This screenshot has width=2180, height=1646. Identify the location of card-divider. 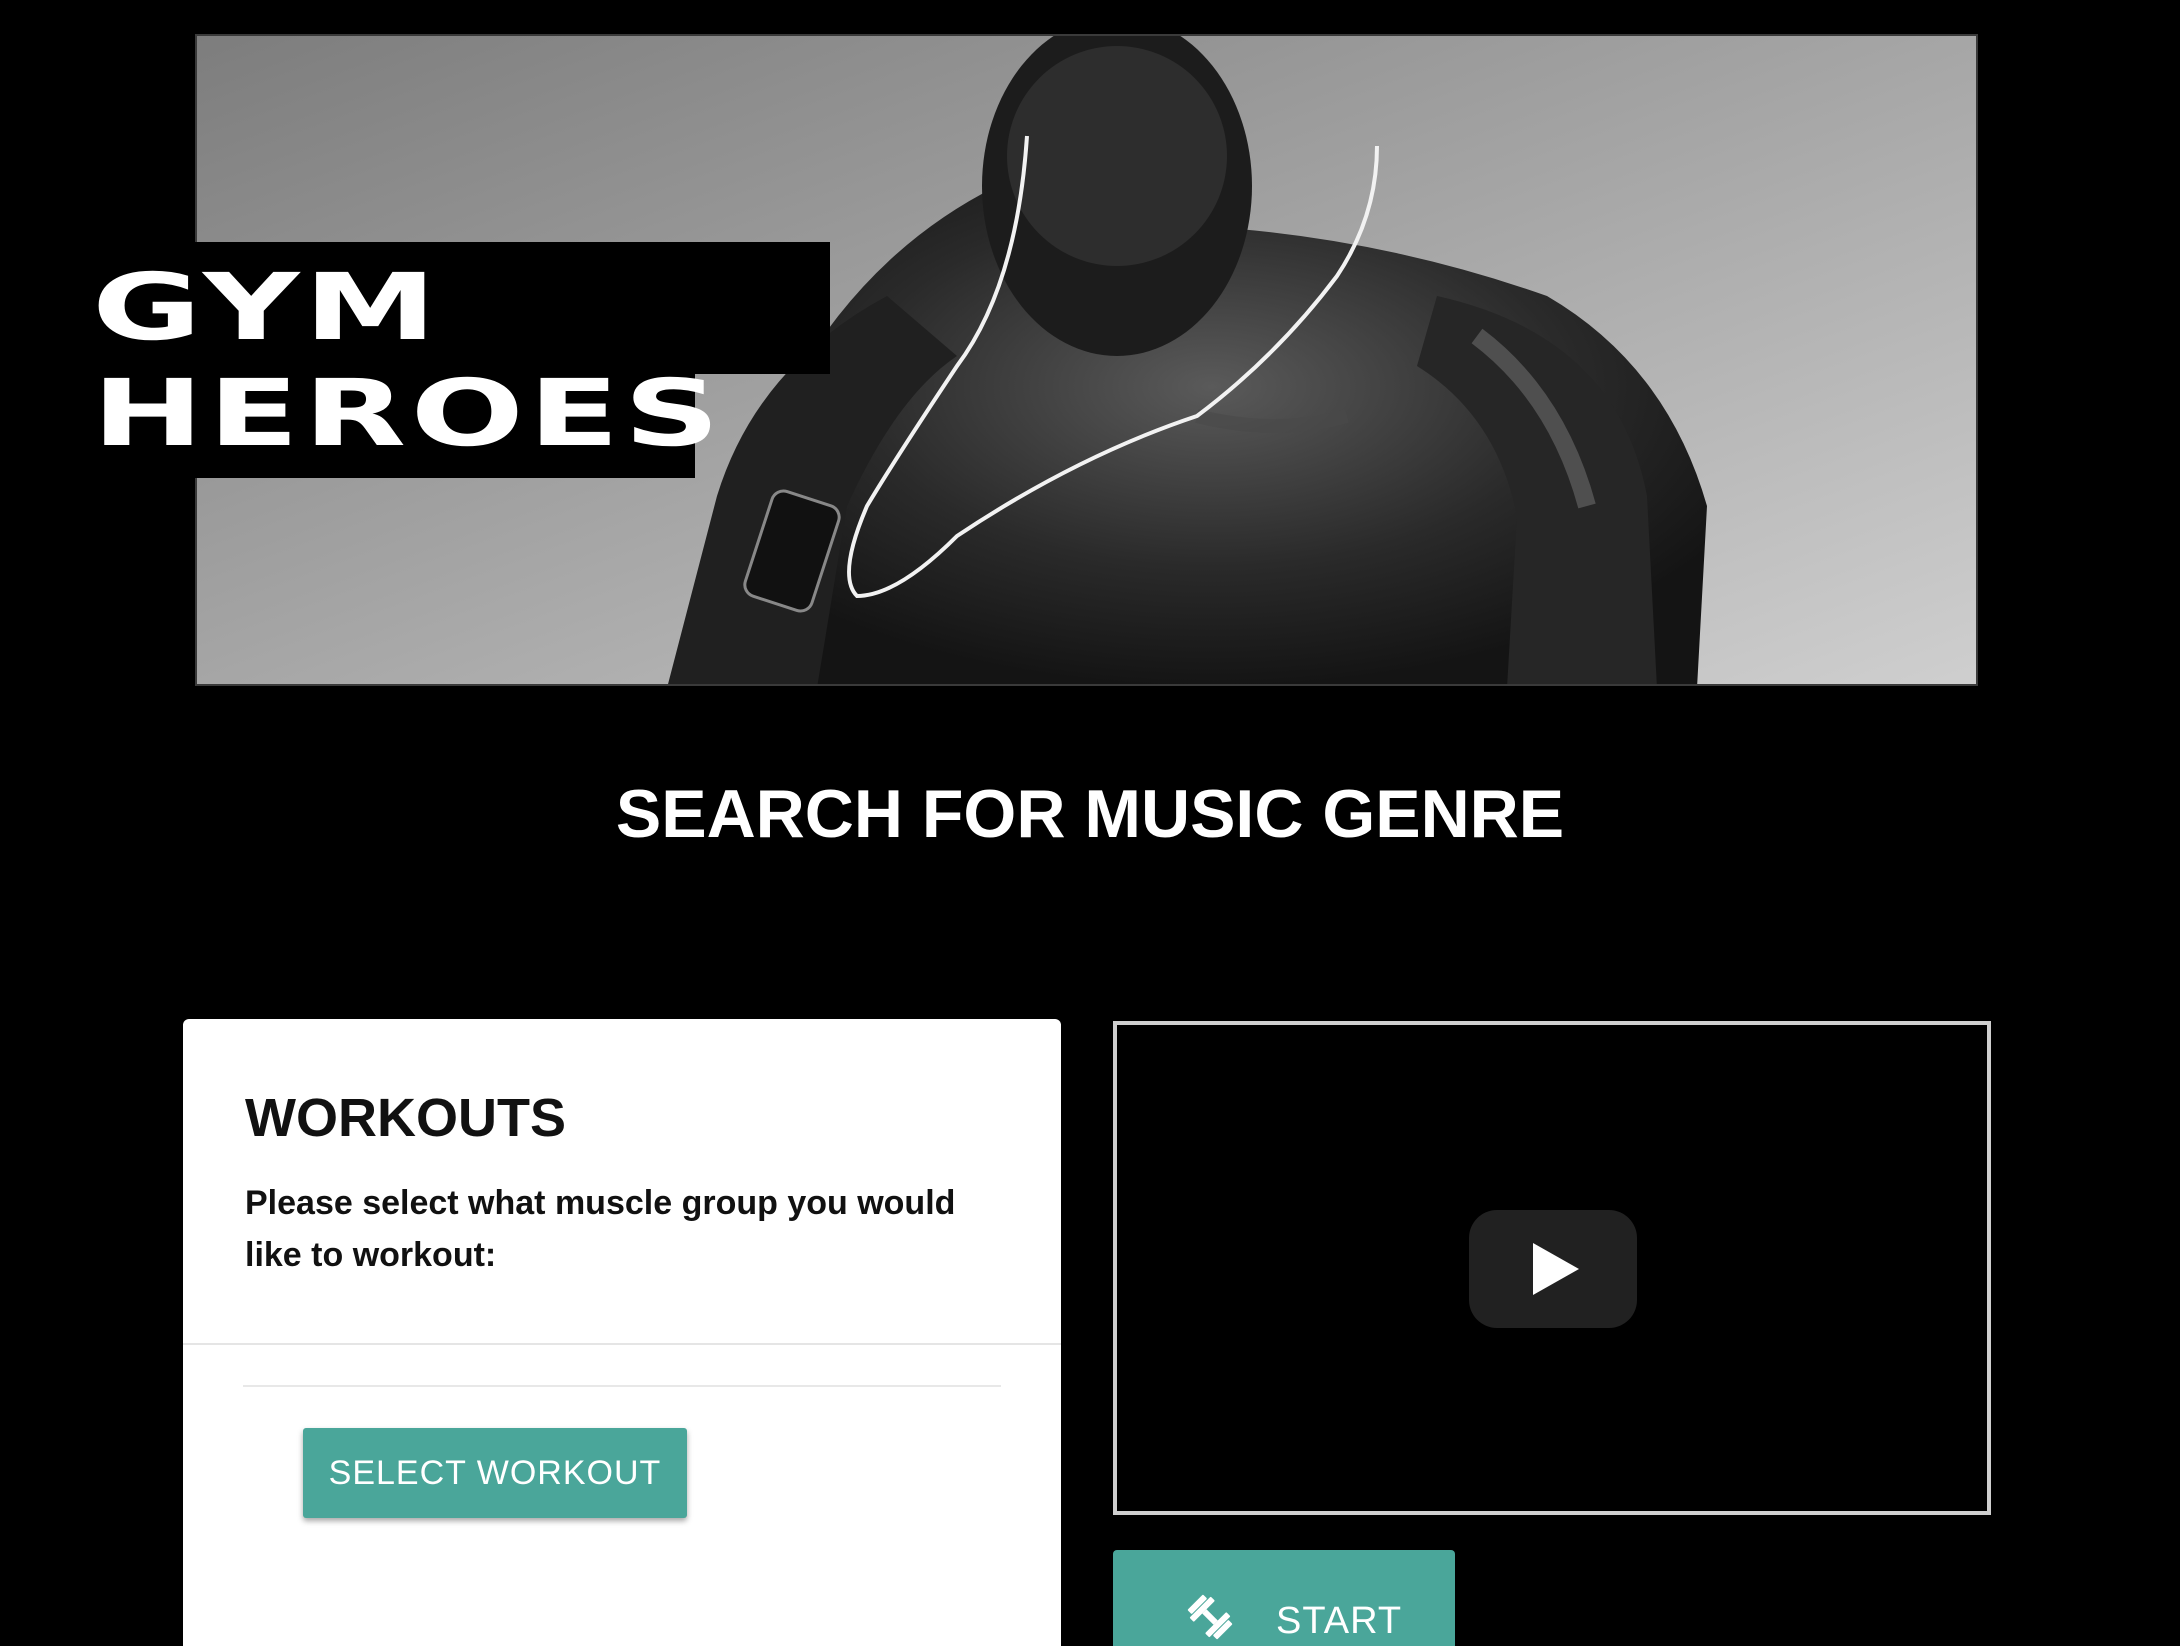
(622, 1344).